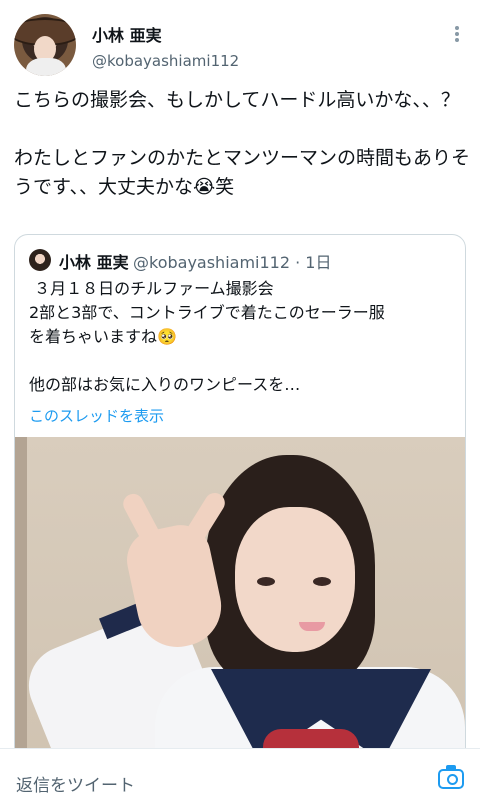 This screenshot has height=806, width=480. I want to click on camera-icon, so click(451, 777).